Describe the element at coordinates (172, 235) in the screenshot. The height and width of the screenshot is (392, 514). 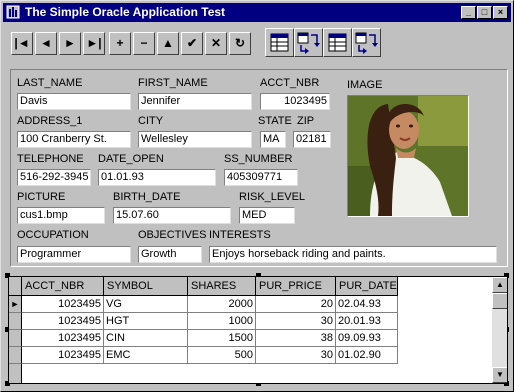
I see `objectives-label: OBJECTIVES` at that location.